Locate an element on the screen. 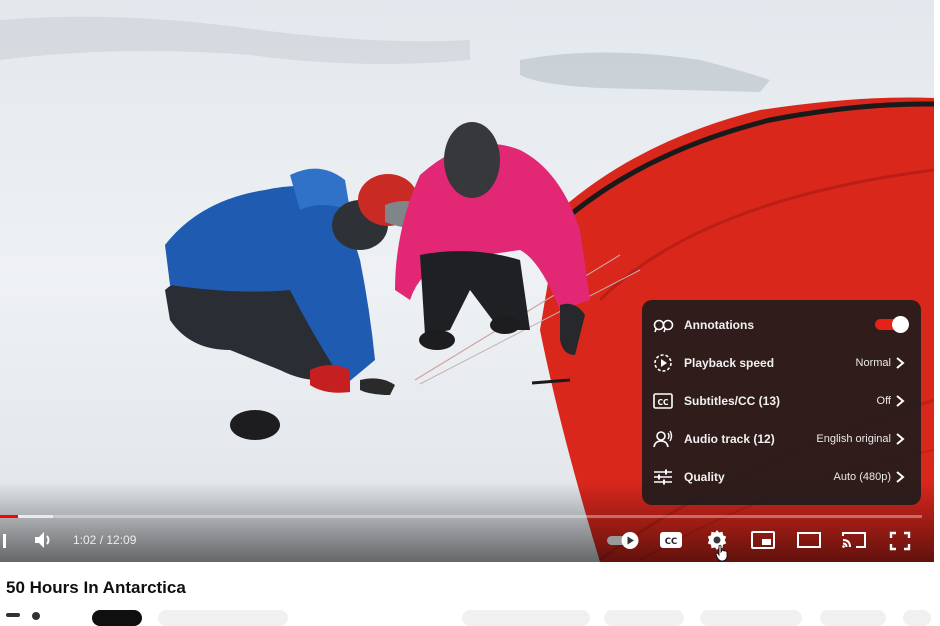  quality-icon is located at coordinates (663, 477).